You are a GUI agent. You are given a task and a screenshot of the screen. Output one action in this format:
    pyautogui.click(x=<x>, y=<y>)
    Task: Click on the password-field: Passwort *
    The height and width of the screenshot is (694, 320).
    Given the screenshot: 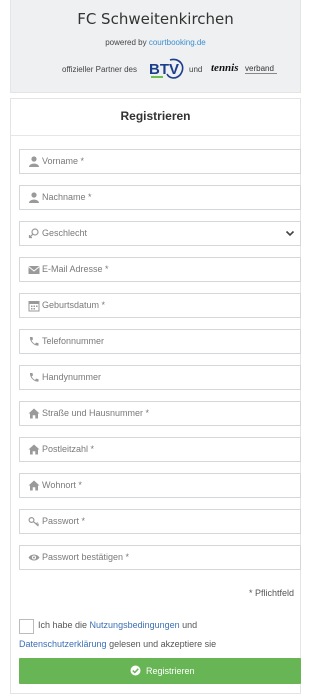 What is the action you would take?
    pyautogui.click(x=160, y=521)
    